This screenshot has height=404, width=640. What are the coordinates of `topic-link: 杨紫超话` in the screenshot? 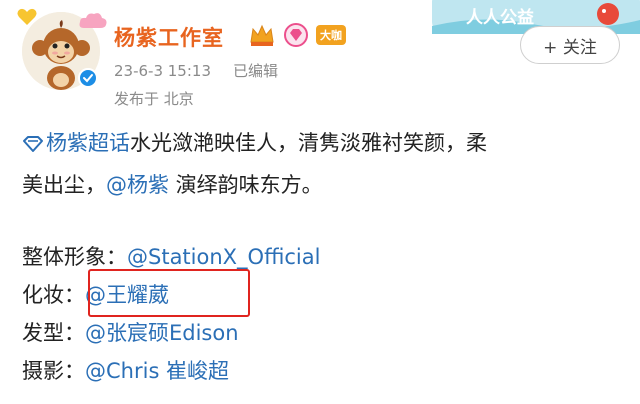 It's located at (76, 143).